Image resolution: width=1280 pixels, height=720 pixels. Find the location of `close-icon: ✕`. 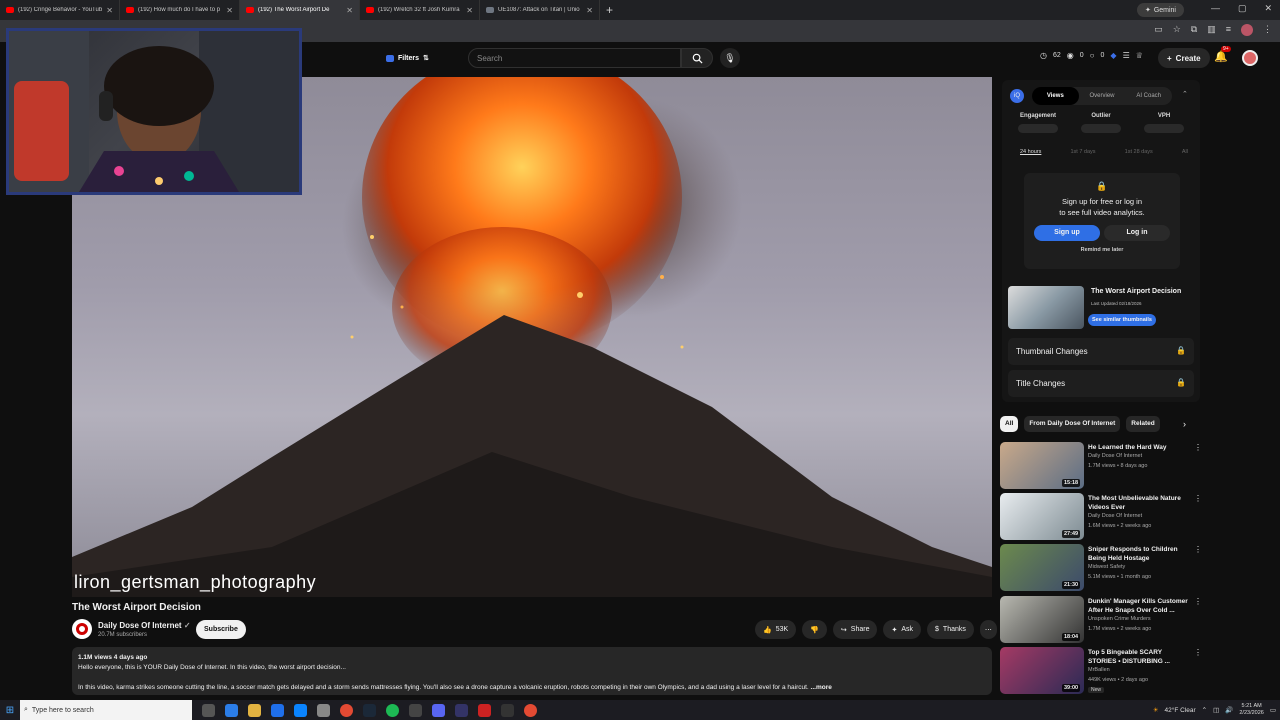

close-icon: ✕ is located at coordinates (1268, 8).